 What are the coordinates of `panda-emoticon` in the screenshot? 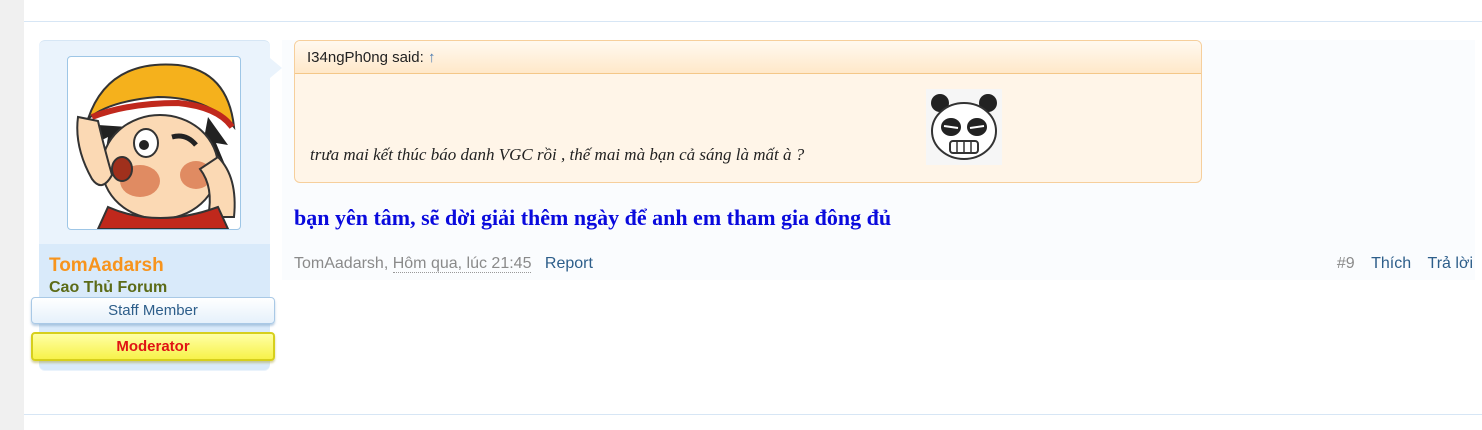 It's located at (964, 127).